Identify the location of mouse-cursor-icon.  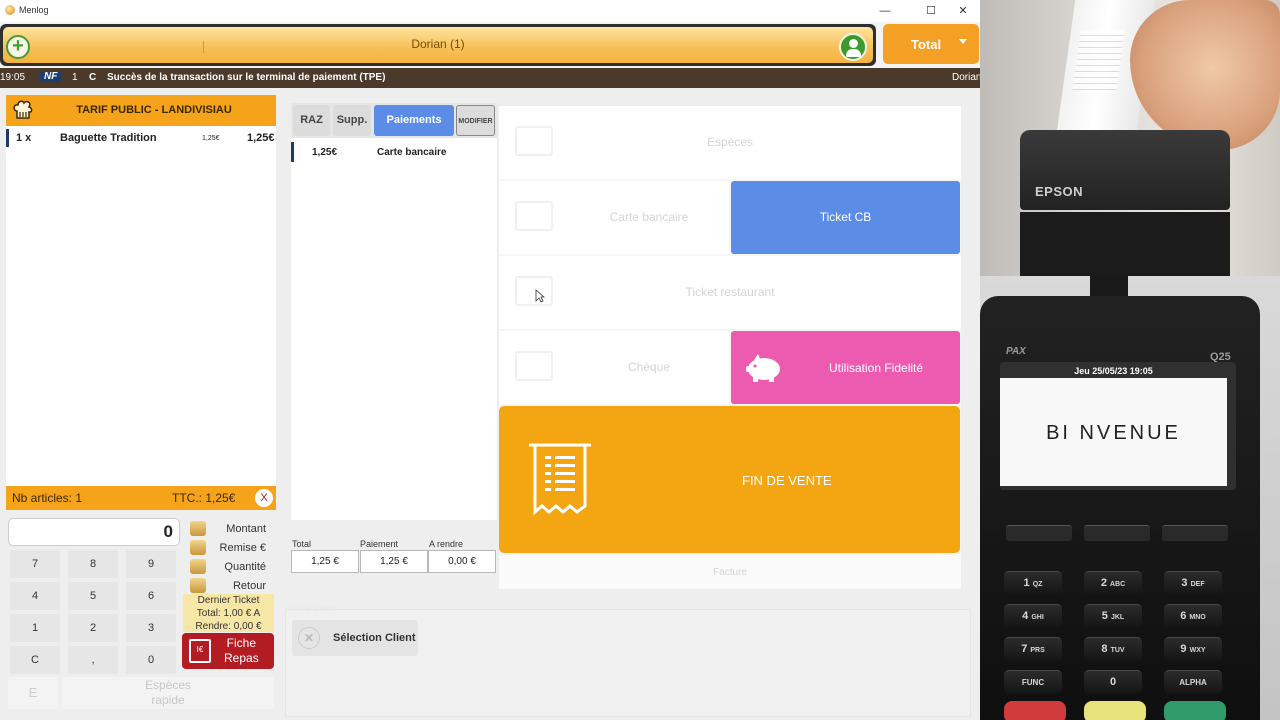
(540, 296).